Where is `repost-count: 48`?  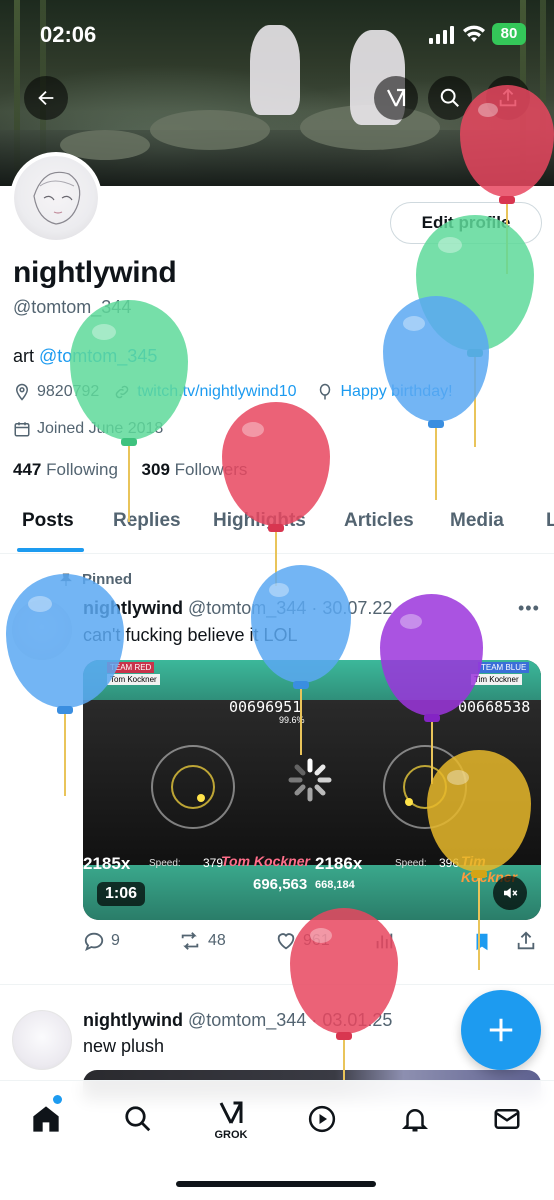 repost-count: 48 is located at coordinates (217, 940).